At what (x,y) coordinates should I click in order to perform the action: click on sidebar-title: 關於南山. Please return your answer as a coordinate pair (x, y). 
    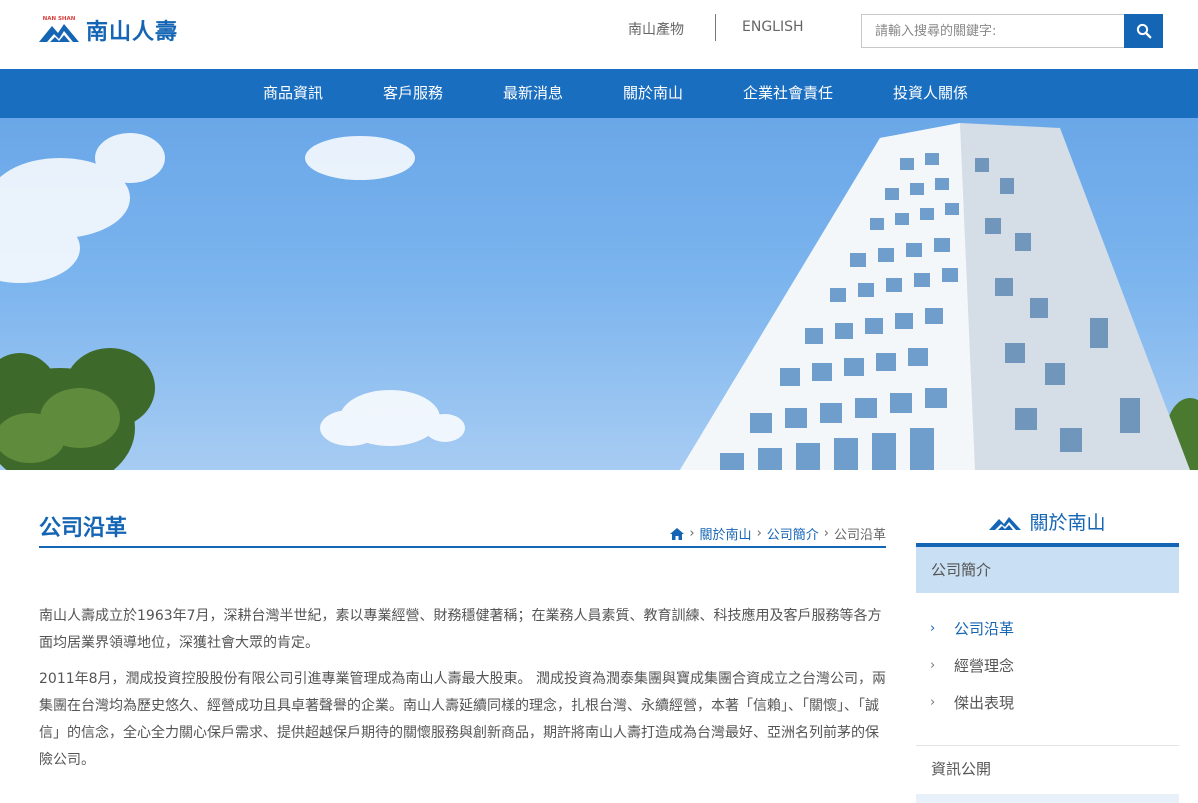
    Looking at the image, I should click on (1067, 523).